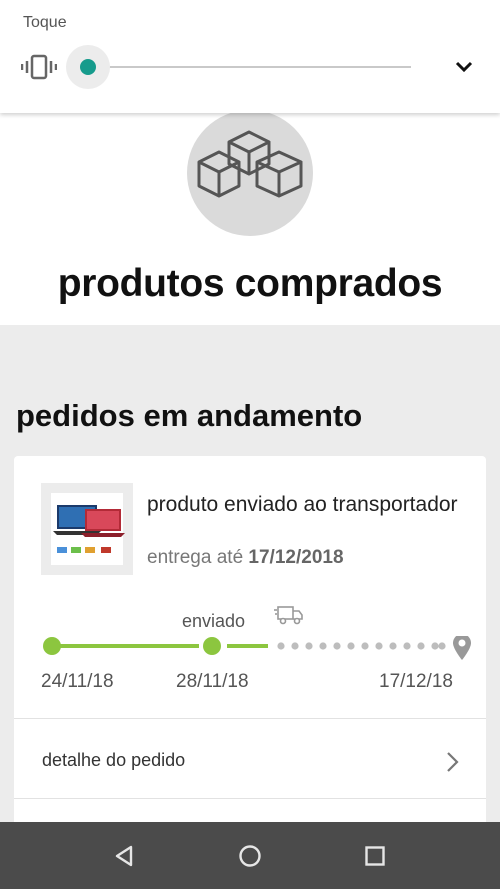 The image size is (500, 889). I want to click on timeline-date-ordered: 24/11/18, so click(77, 681).